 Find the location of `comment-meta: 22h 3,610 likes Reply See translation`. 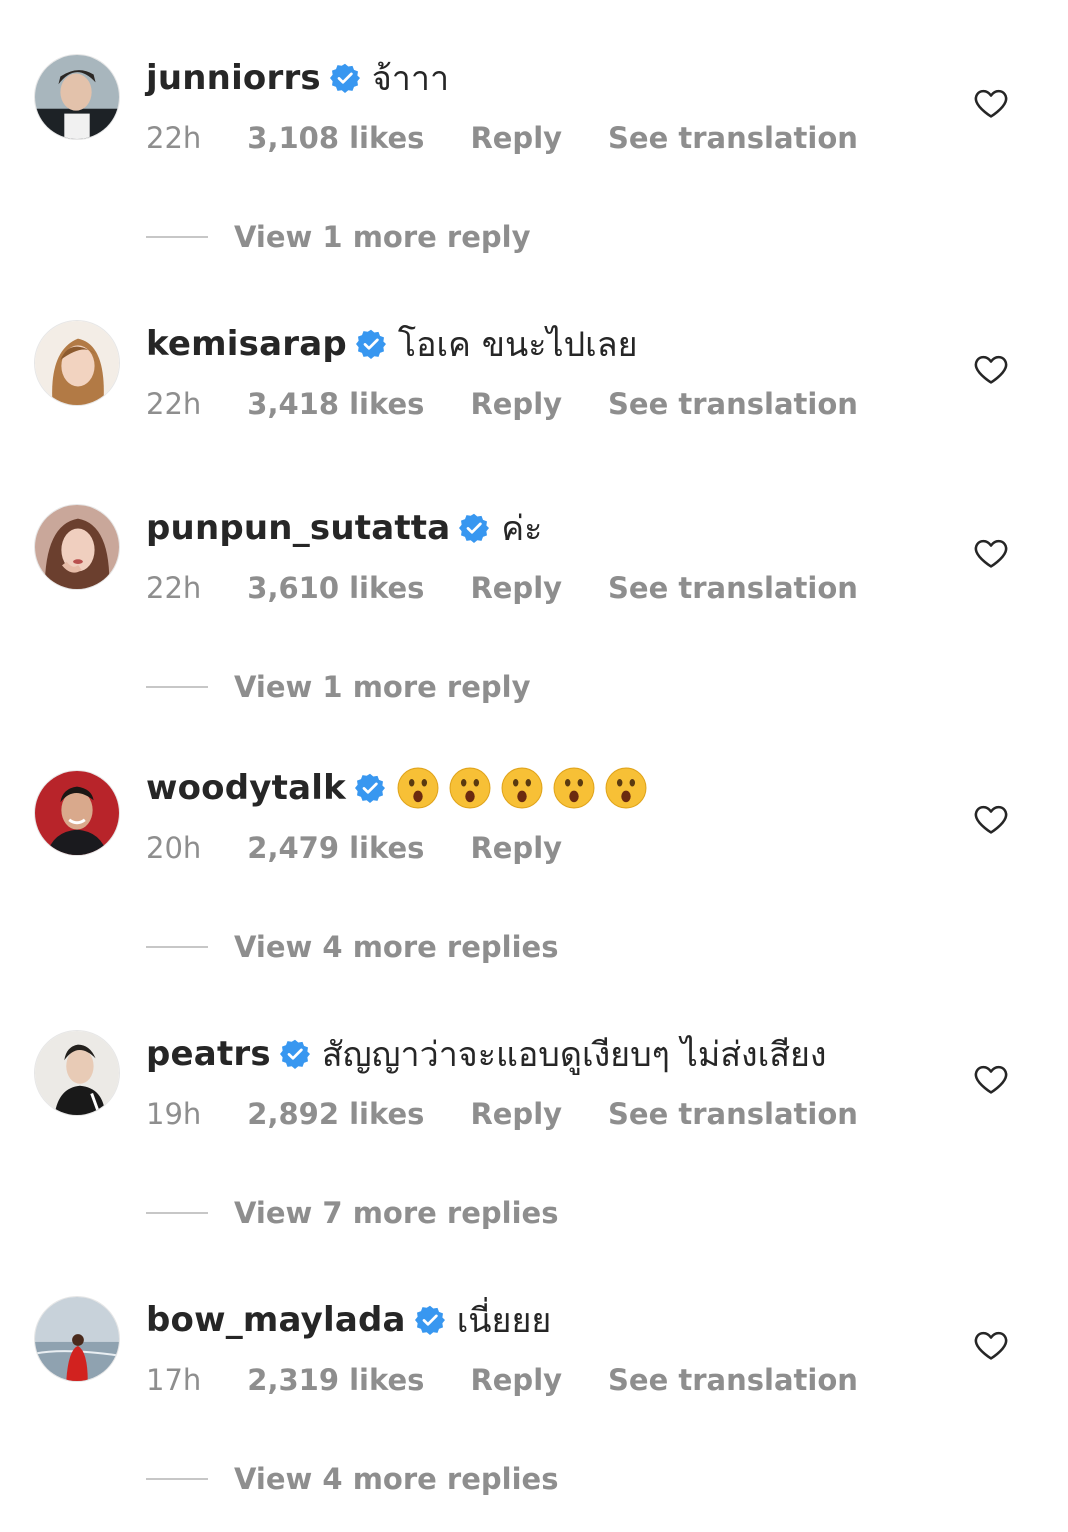

comment-meta: 22h 3,610 likes Reply See translation is located at coordinates (502, 588).